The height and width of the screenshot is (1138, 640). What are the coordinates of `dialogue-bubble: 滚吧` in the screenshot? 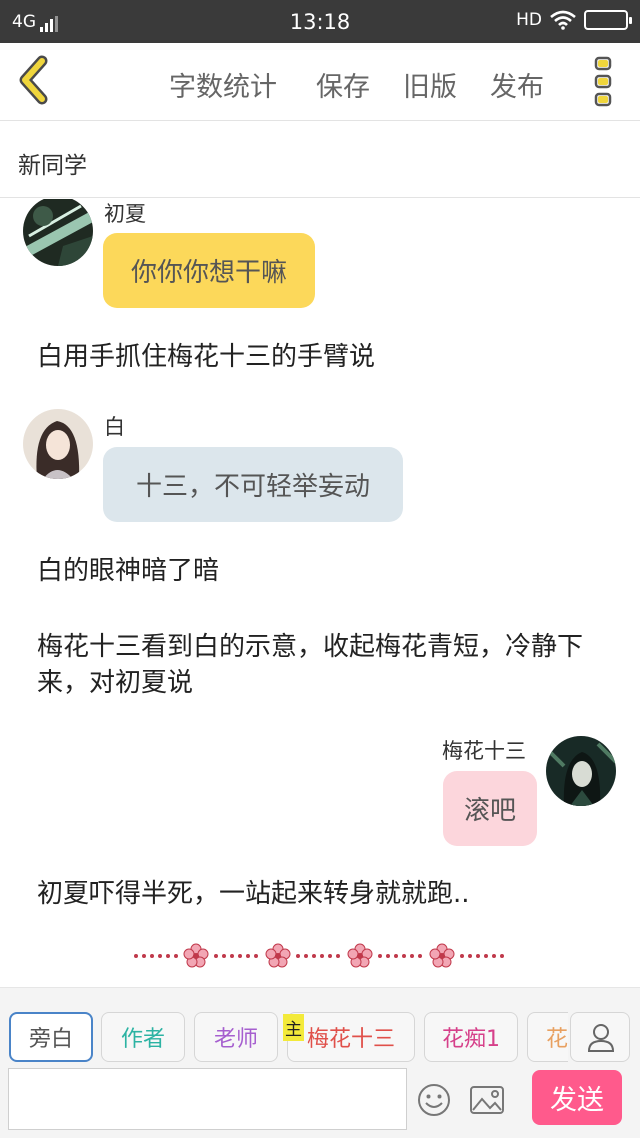 It's located at (490, 808).